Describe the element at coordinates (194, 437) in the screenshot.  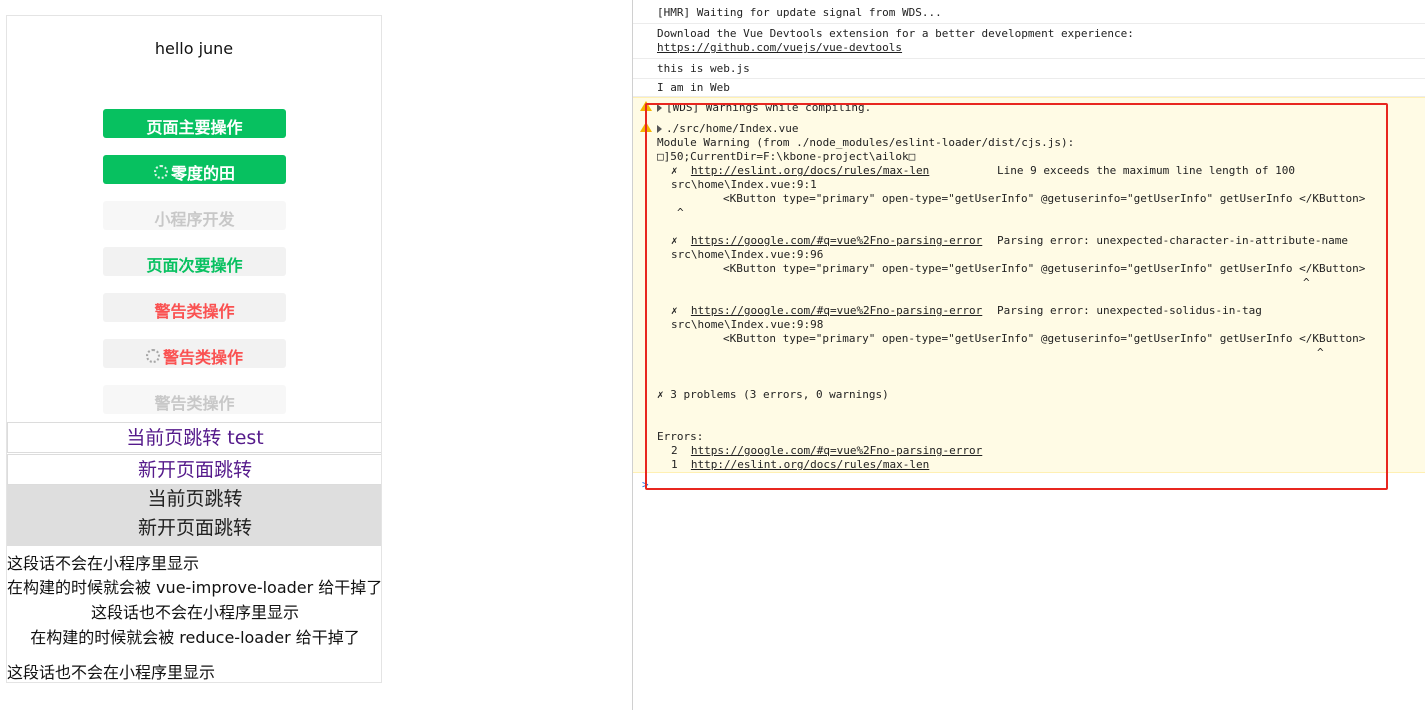
I see `navigate-current-test-link: 当前页跳转 test` at that location.